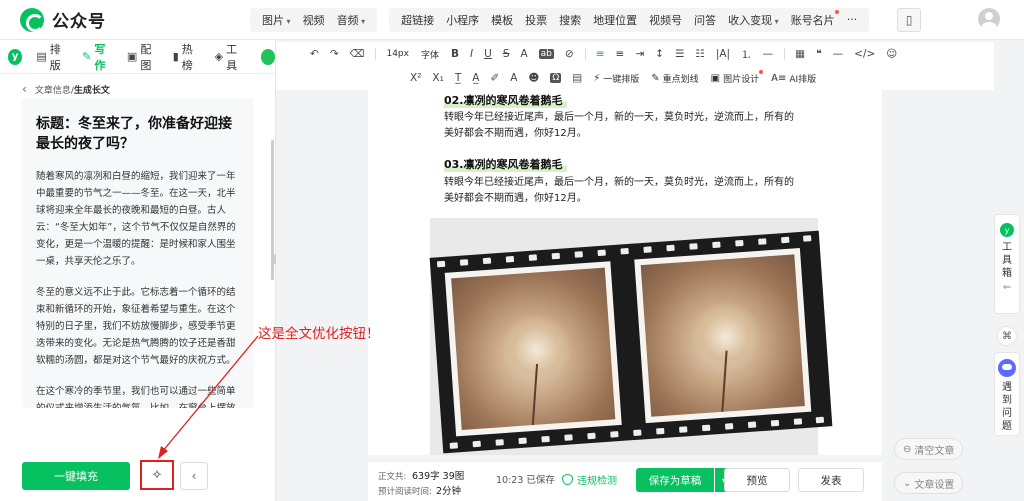 This screenshot has height=501, width=1024. Describe the element at coordinates (723, 54) in the screenshot. I see `letter-spacing-icon: |A|` at that location.